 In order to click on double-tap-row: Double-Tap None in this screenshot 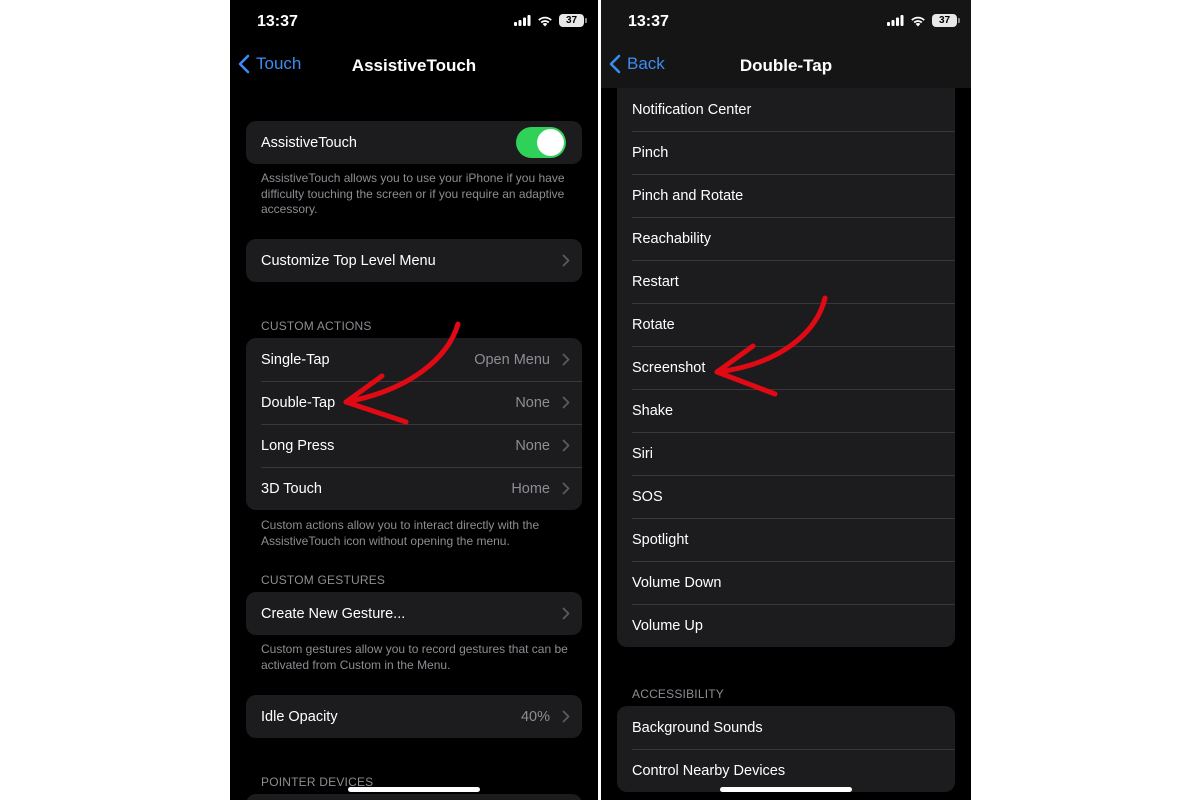, I will do `click(414, 402)`.